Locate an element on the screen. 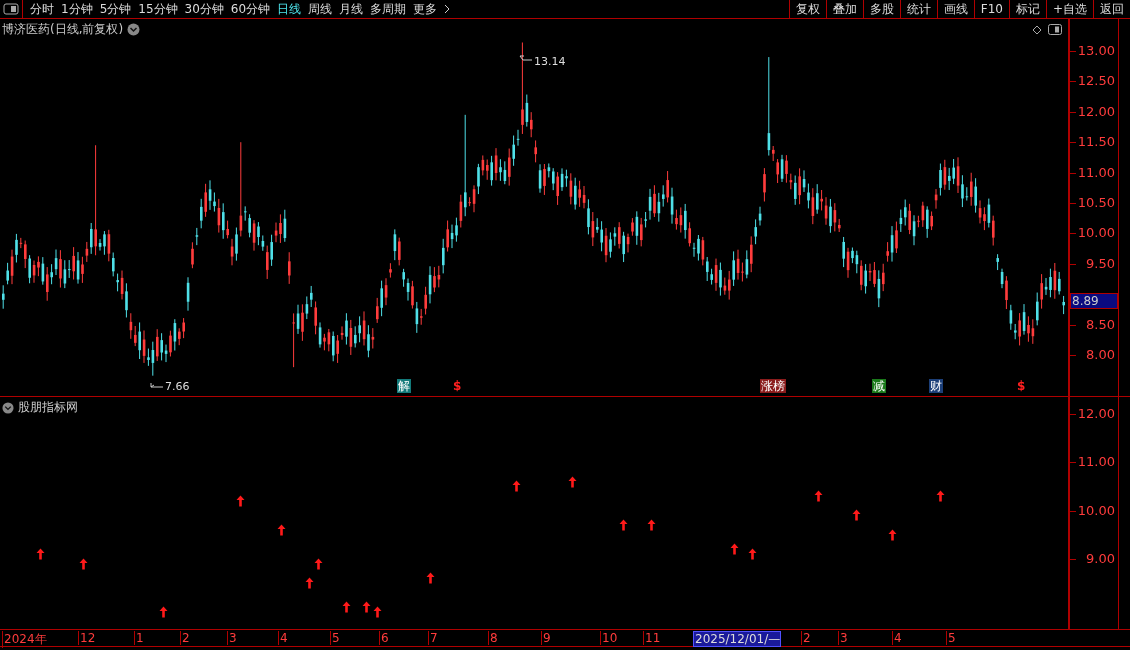  period-tab: 60分钟 is located at coordinates (250, 9).